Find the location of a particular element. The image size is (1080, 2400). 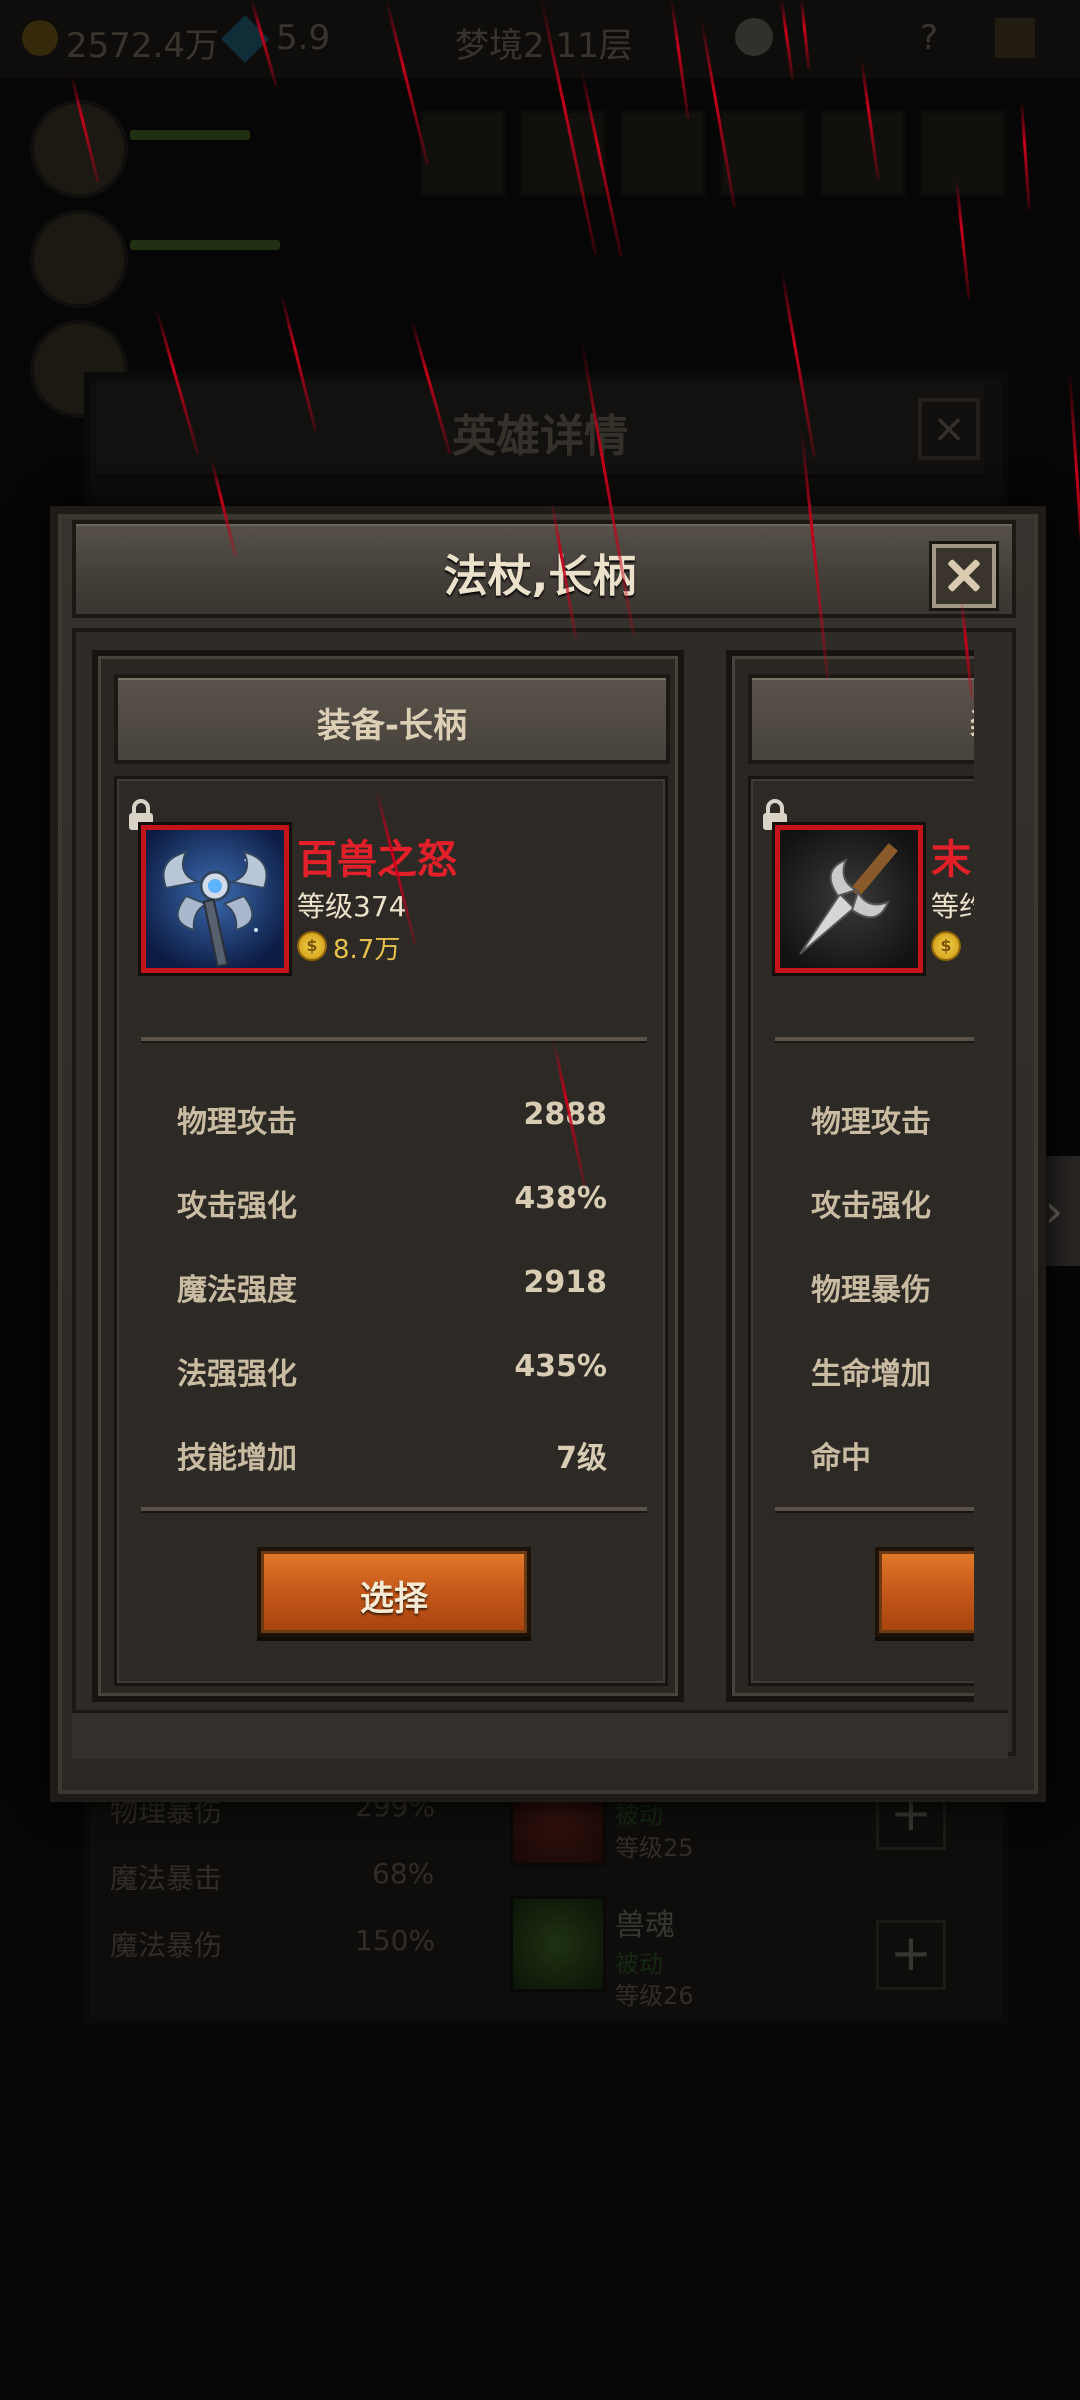

stat-row: 法强强化 435% is located at coordinates (392, 1370).